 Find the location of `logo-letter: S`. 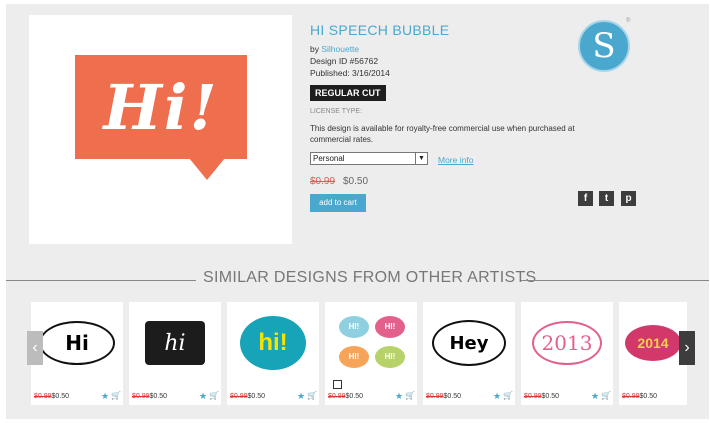

logo-letter: S is located at coordinates (604, 46).